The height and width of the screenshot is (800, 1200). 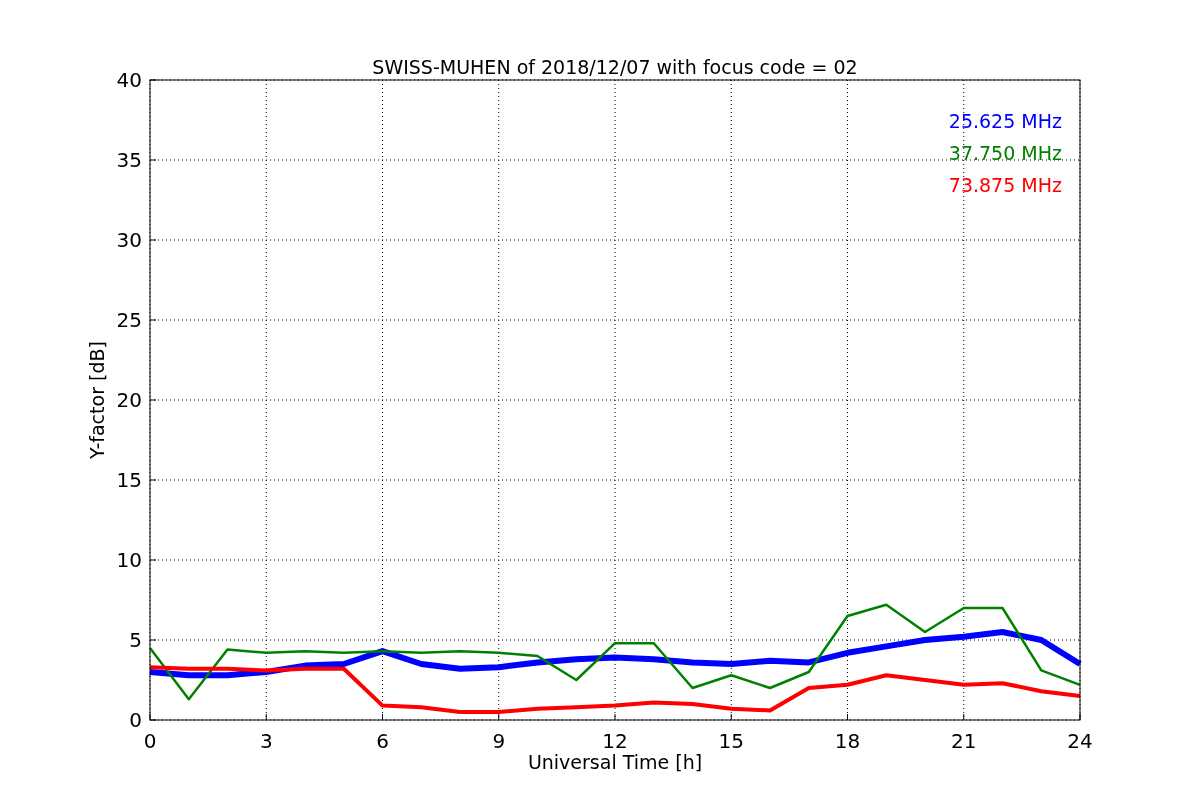 I want to click on x-tick-label: 6, so click(x=382, y=741).